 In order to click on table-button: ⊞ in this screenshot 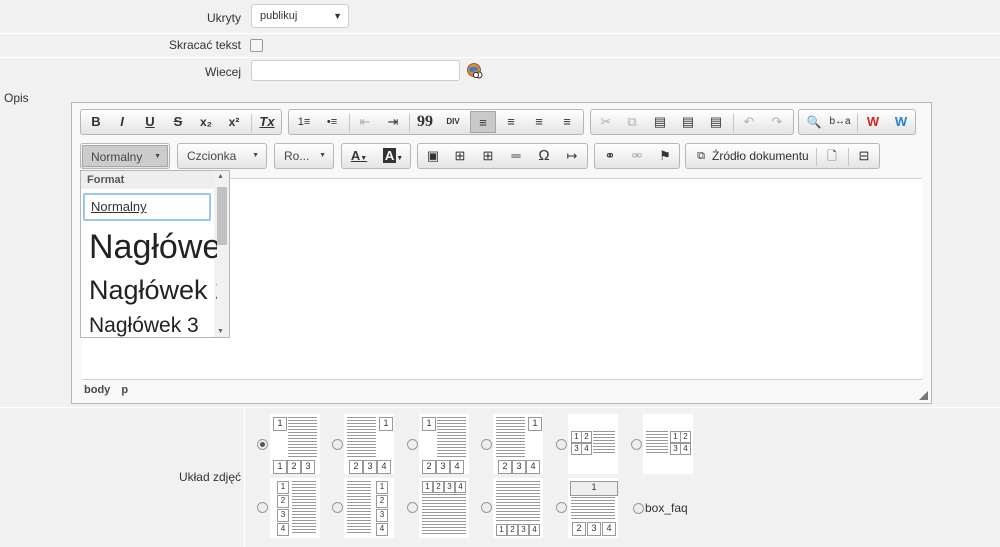, I will do `click(488, 156)`.